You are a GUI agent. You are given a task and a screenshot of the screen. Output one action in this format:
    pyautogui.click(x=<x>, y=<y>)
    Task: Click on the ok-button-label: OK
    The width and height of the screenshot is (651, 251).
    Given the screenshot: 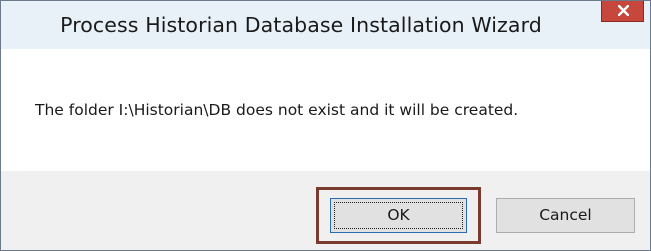 What is the action you would take?
    pyautogui.click(x=398, y=215)
    